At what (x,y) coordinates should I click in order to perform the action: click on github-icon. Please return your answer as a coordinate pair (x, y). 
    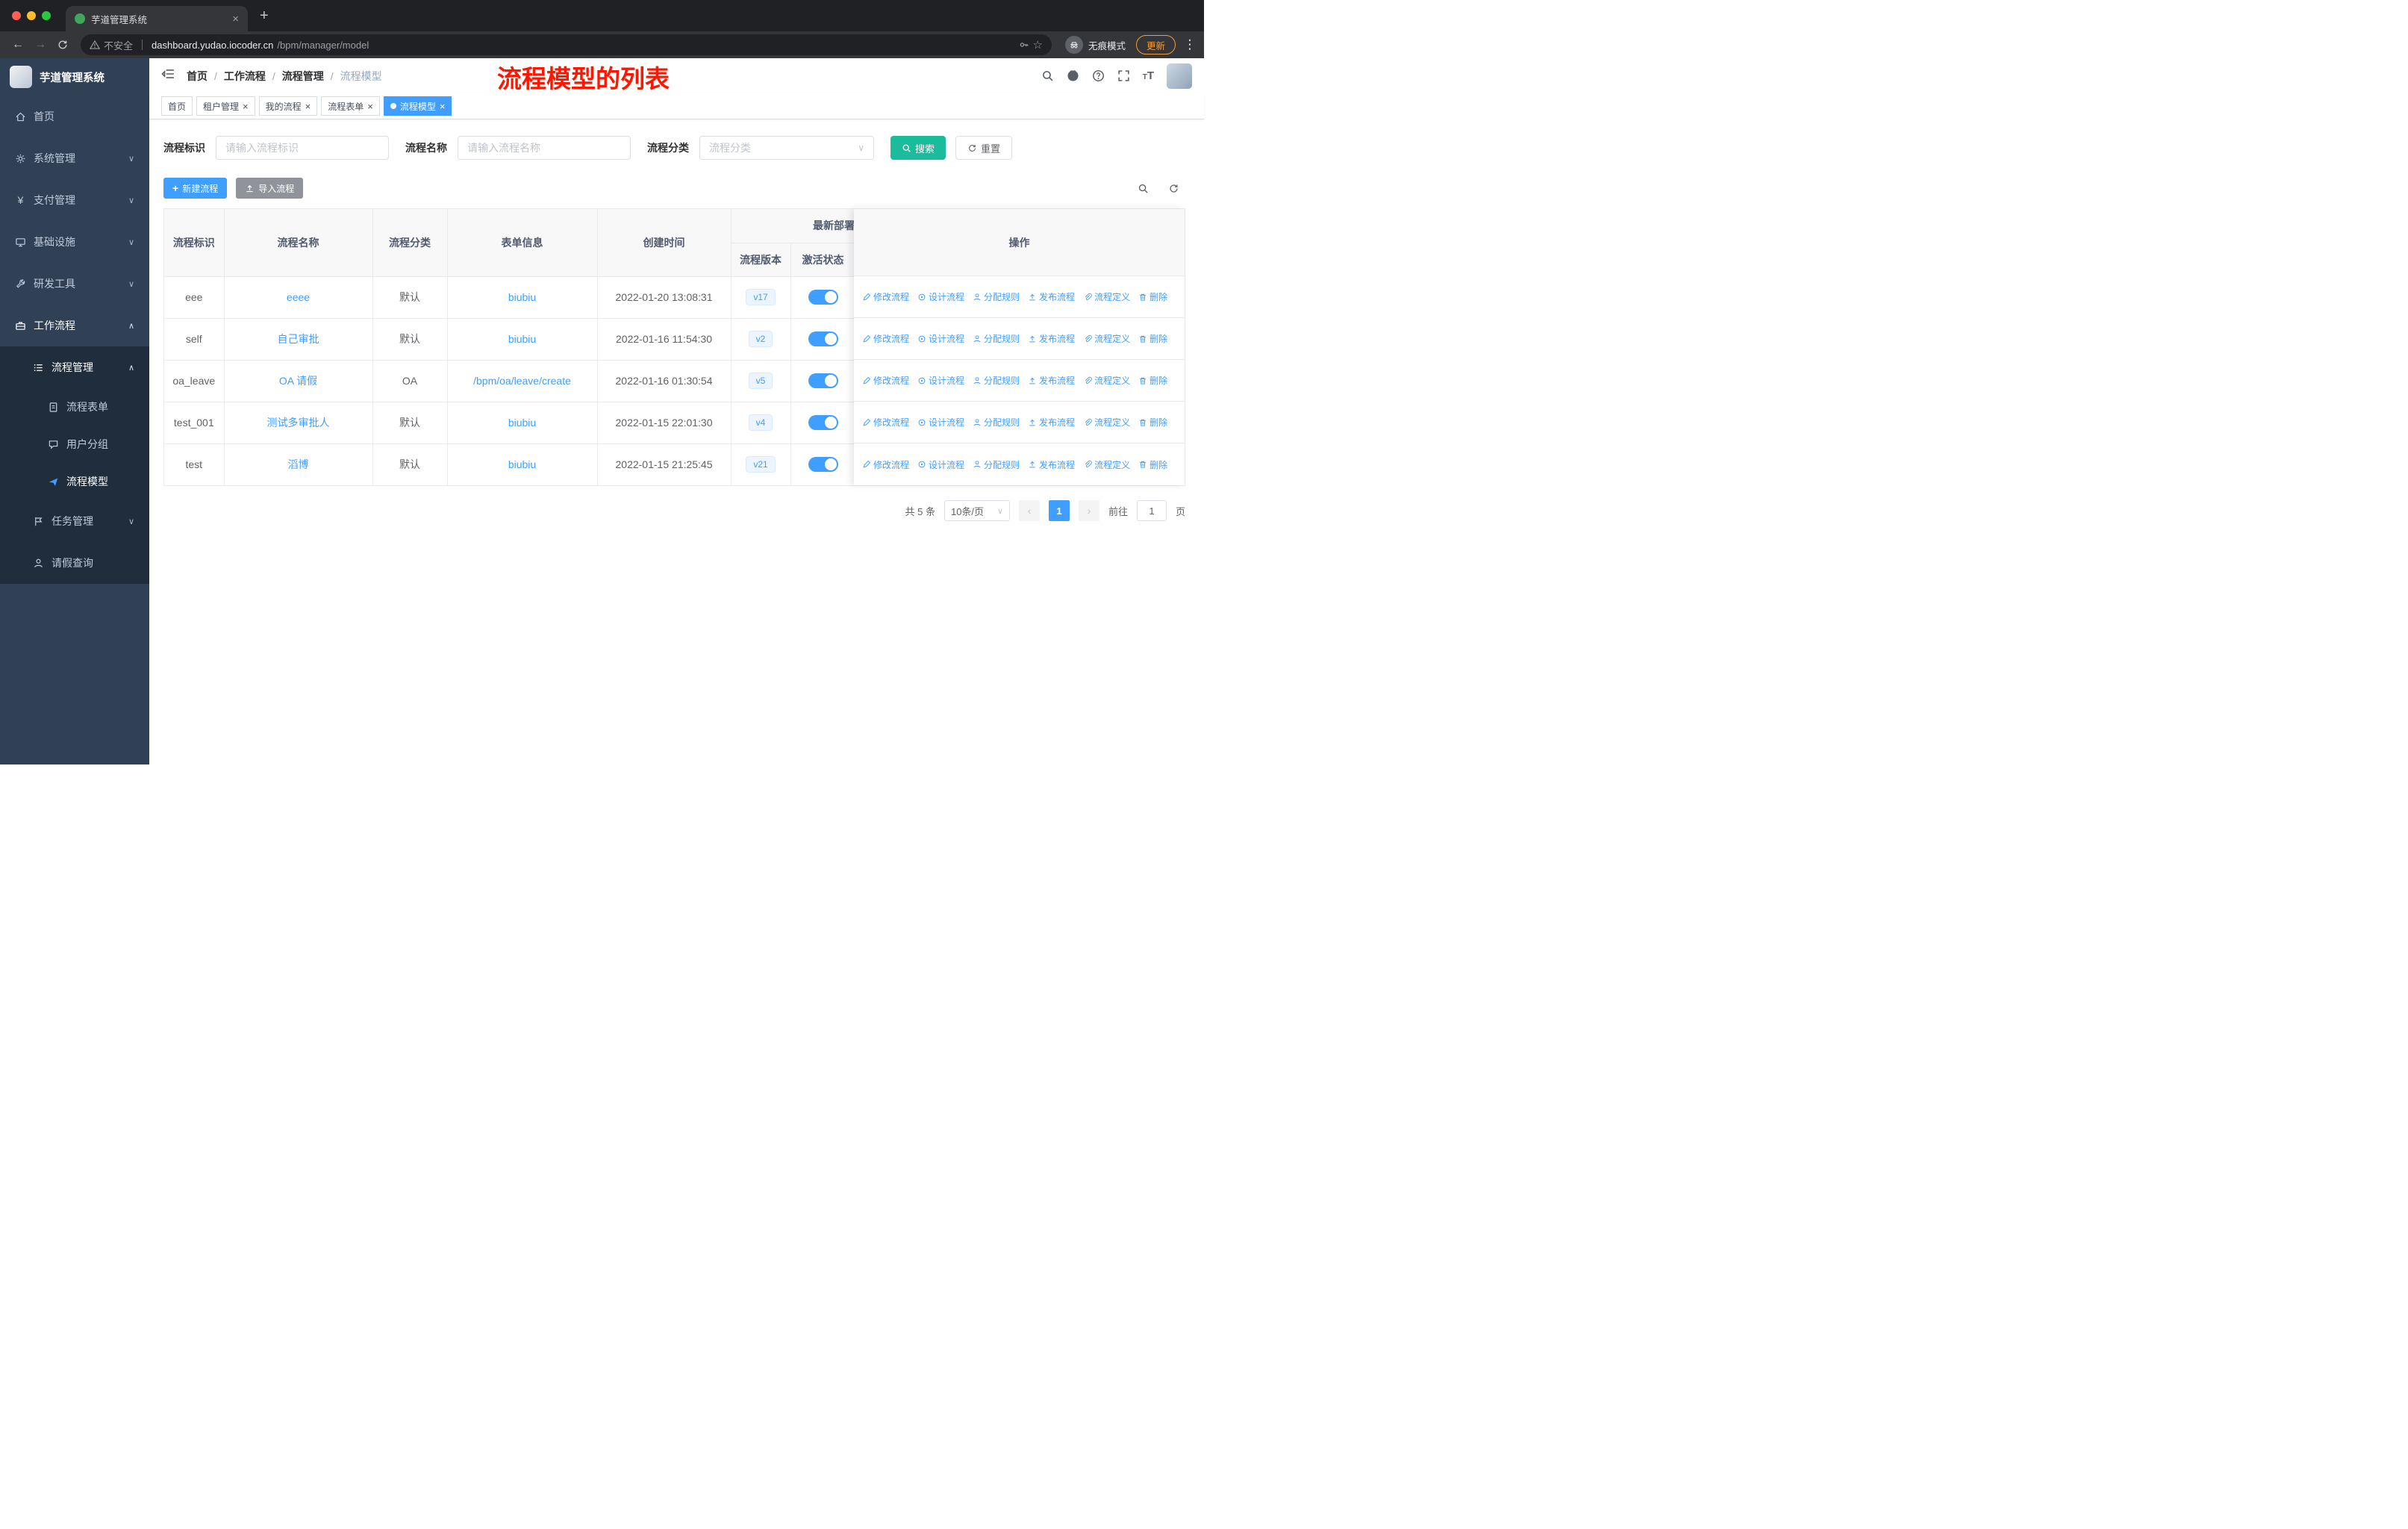
    Looking at the image, I should click on (1073, 76).